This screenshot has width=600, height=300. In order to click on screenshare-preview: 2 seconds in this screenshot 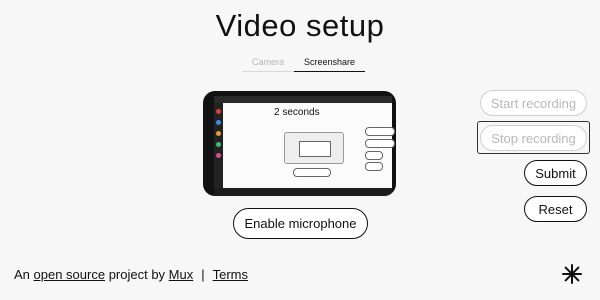, I will do `click(299, 143)`.